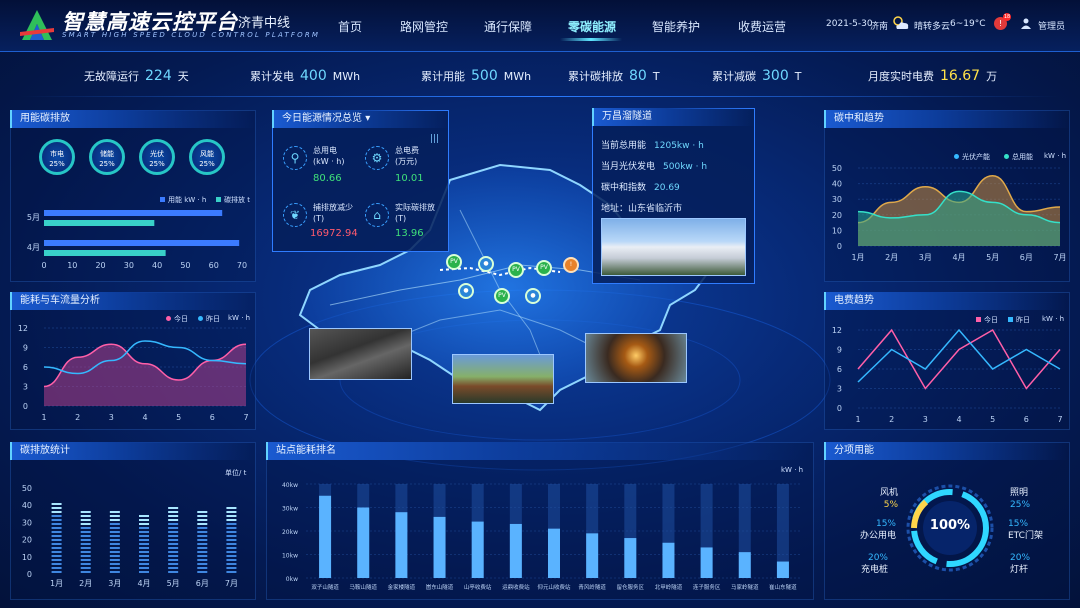 Image resolution: width=1080 pixels, height=608 pixels. I want to click on x-tick-label: 50, so click(185, 265).